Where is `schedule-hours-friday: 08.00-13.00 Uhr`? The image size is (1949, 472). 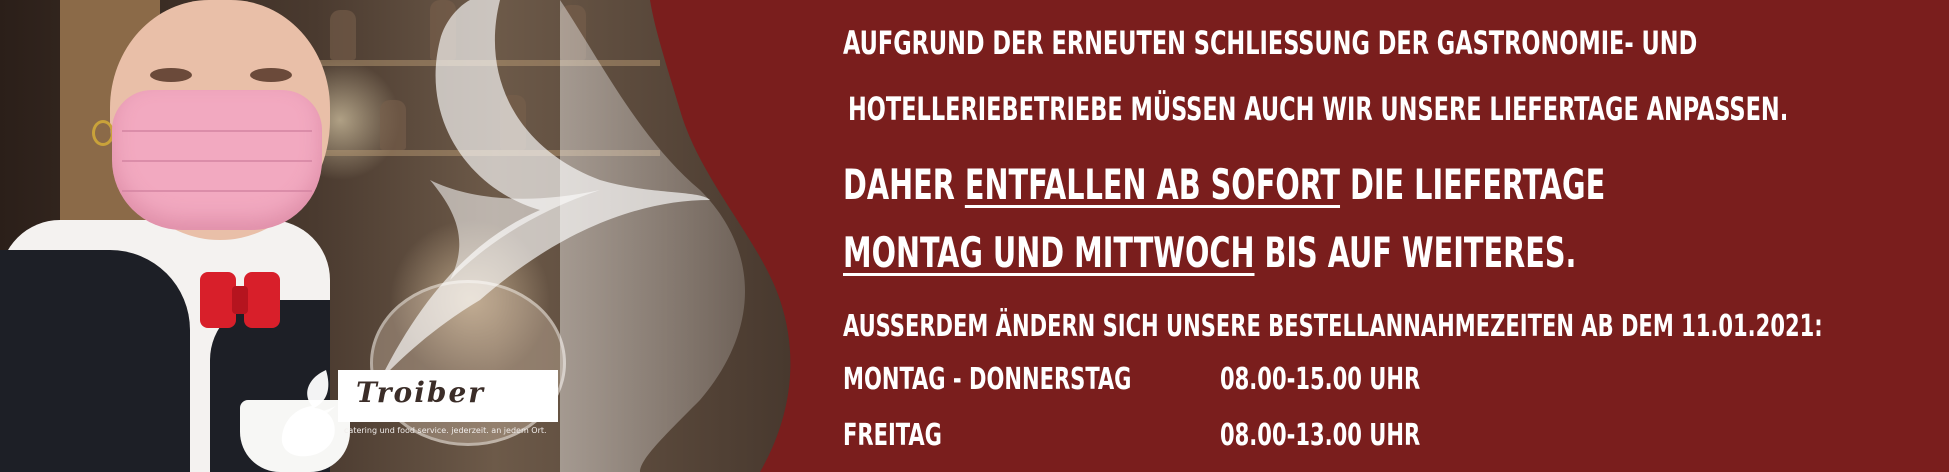 schedule-hours-friday: 08.00-13.00 Uhr is located at coordinates (1320, 435).